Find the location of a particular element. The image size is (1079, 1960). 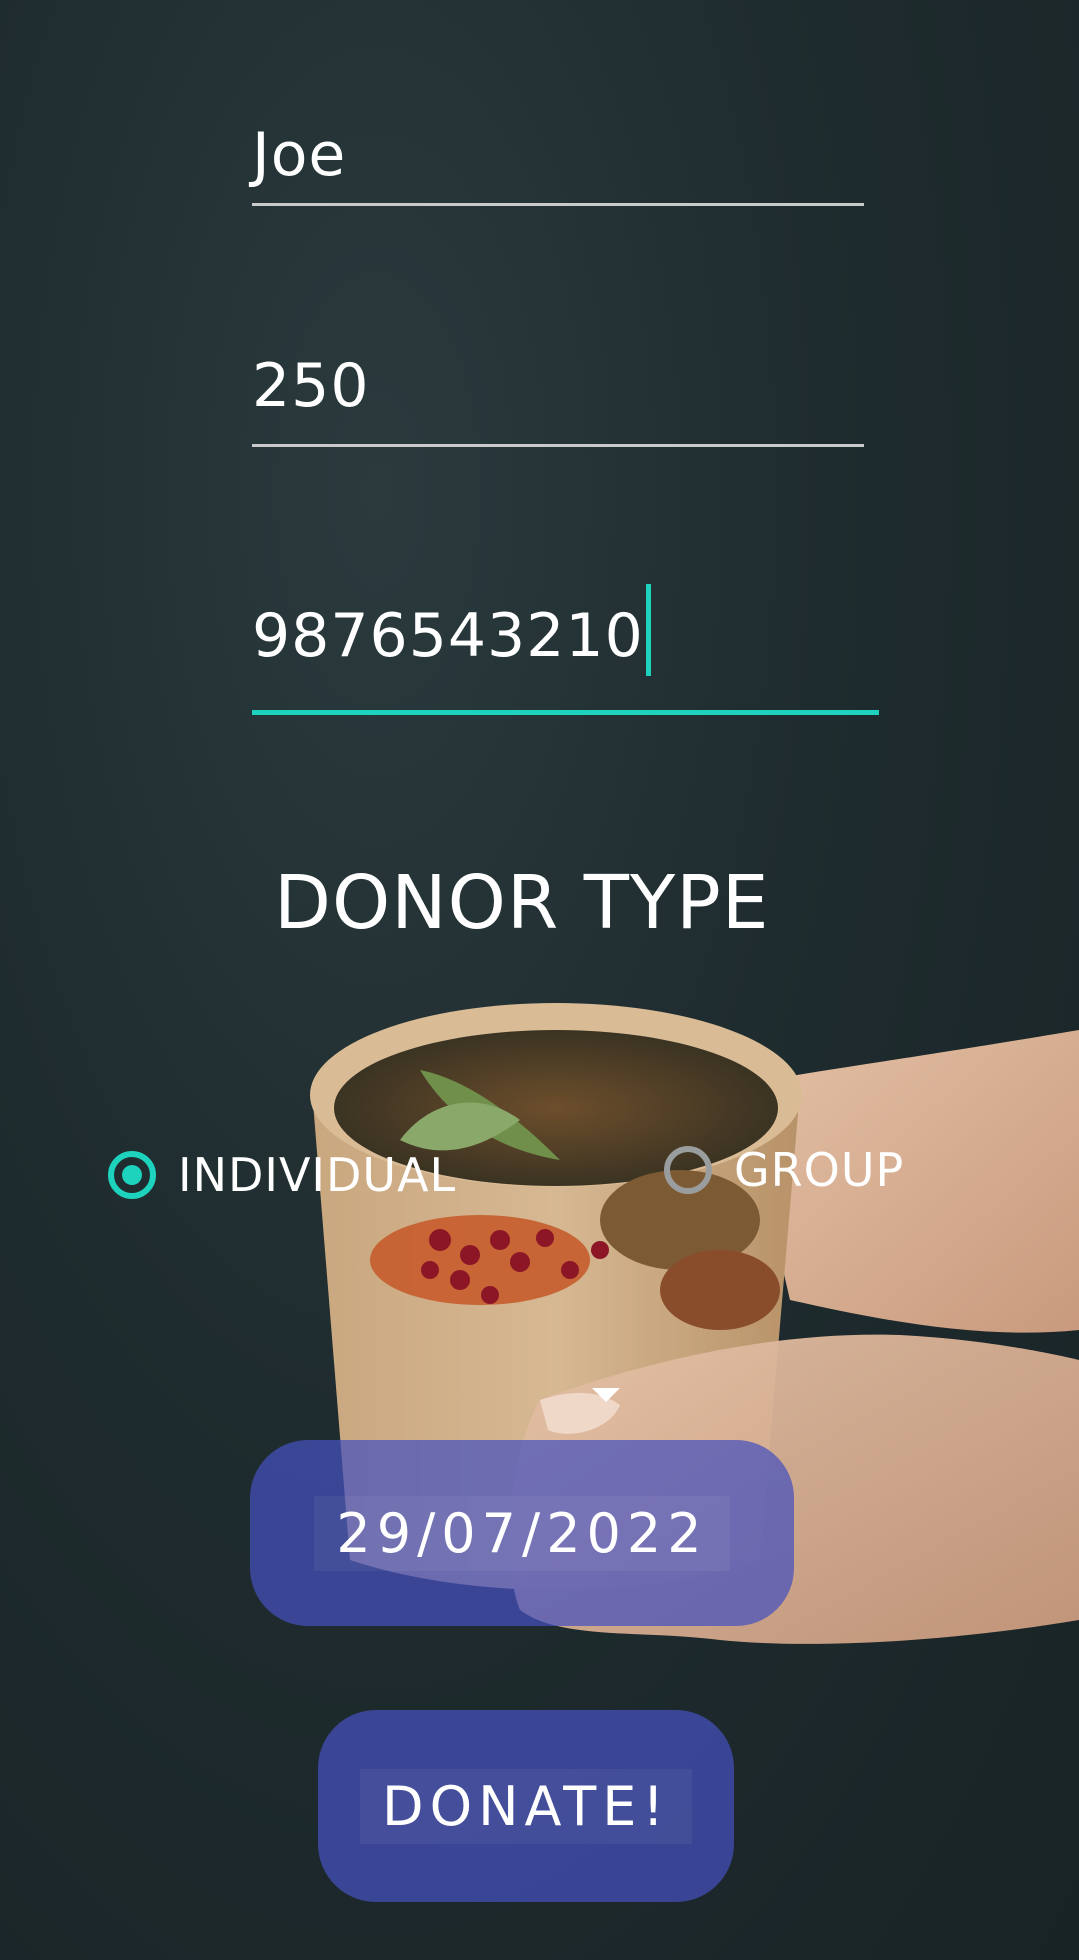

amount-field: 250 is located at coordinates (558, 401).